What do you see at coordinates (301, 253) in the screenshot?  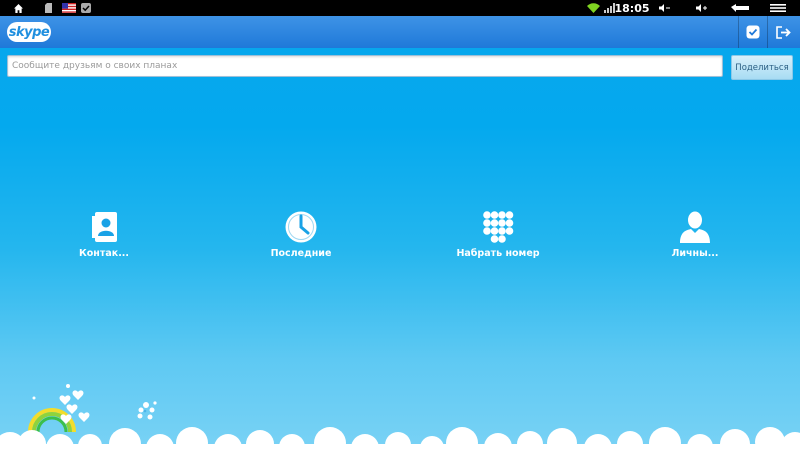 I see `tile-recent-label: Последние` at bounding box center [301, 253].